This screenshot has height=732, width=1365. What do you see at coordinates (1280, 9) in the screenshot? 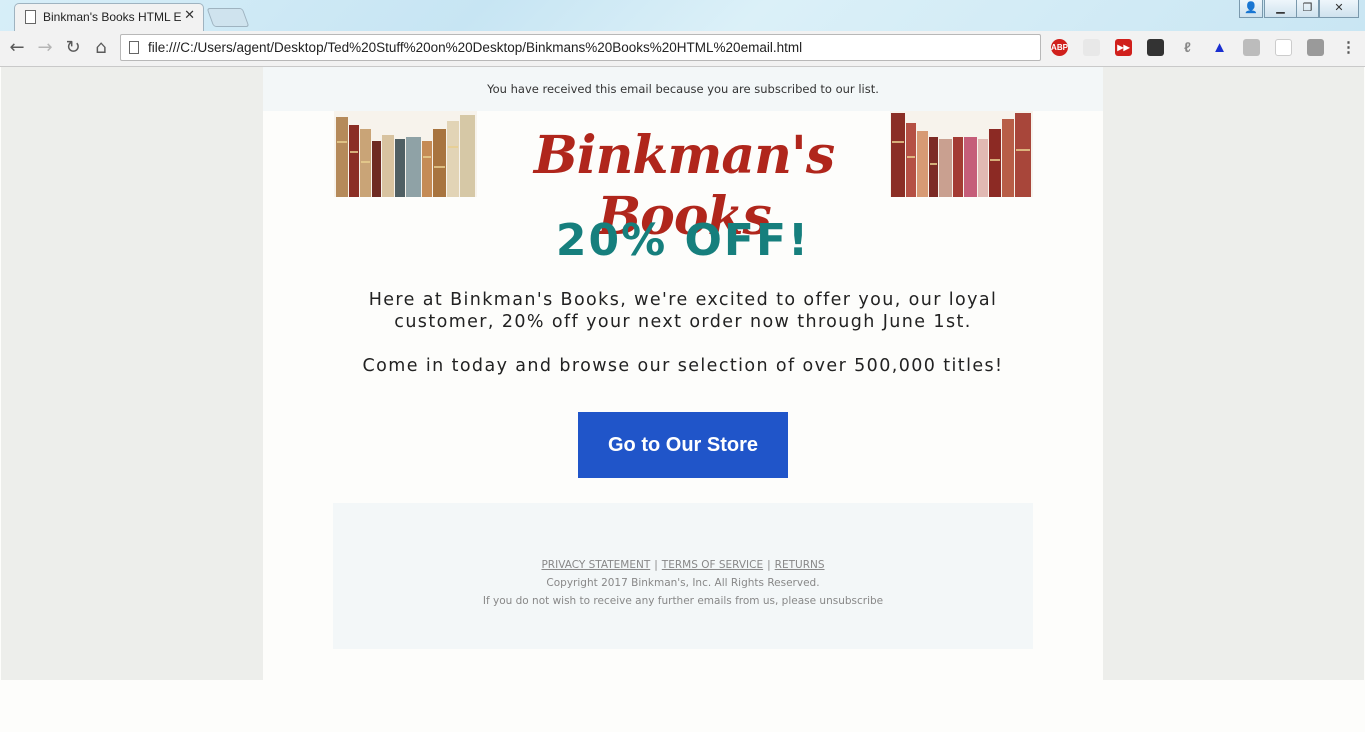
I see `minimize-button: ▁` at bounding box center [1280, 9].